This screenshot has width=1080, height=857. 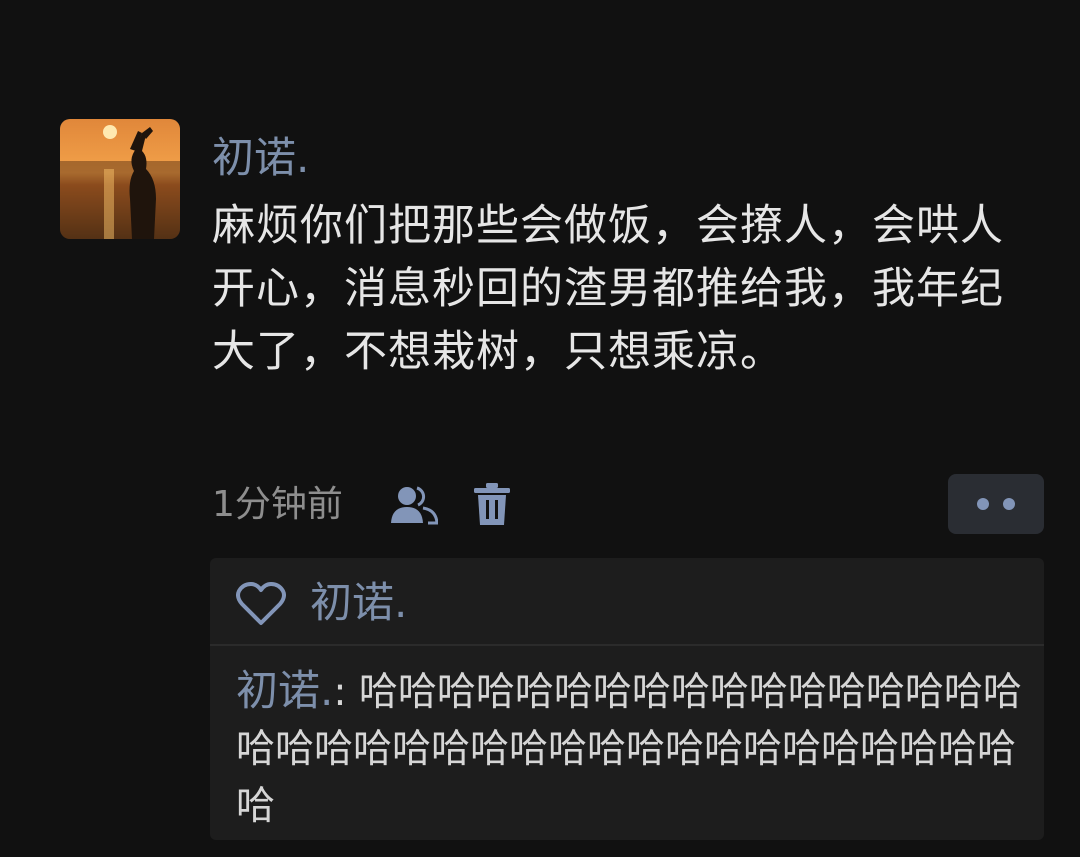 I want to click on friends-visibility-icon, so click(x=414, y=505).